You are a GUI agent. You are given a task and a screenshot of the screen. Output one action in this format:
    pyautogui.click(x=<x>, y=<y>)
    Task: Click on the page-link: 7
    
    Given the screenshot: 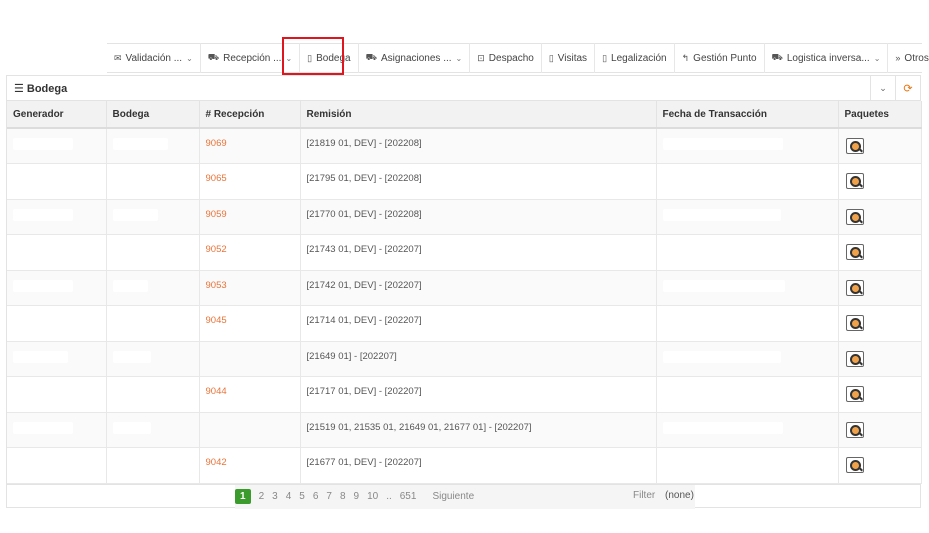 What is the action you would take?
    pyautogui.click(x=329, y=496)
    